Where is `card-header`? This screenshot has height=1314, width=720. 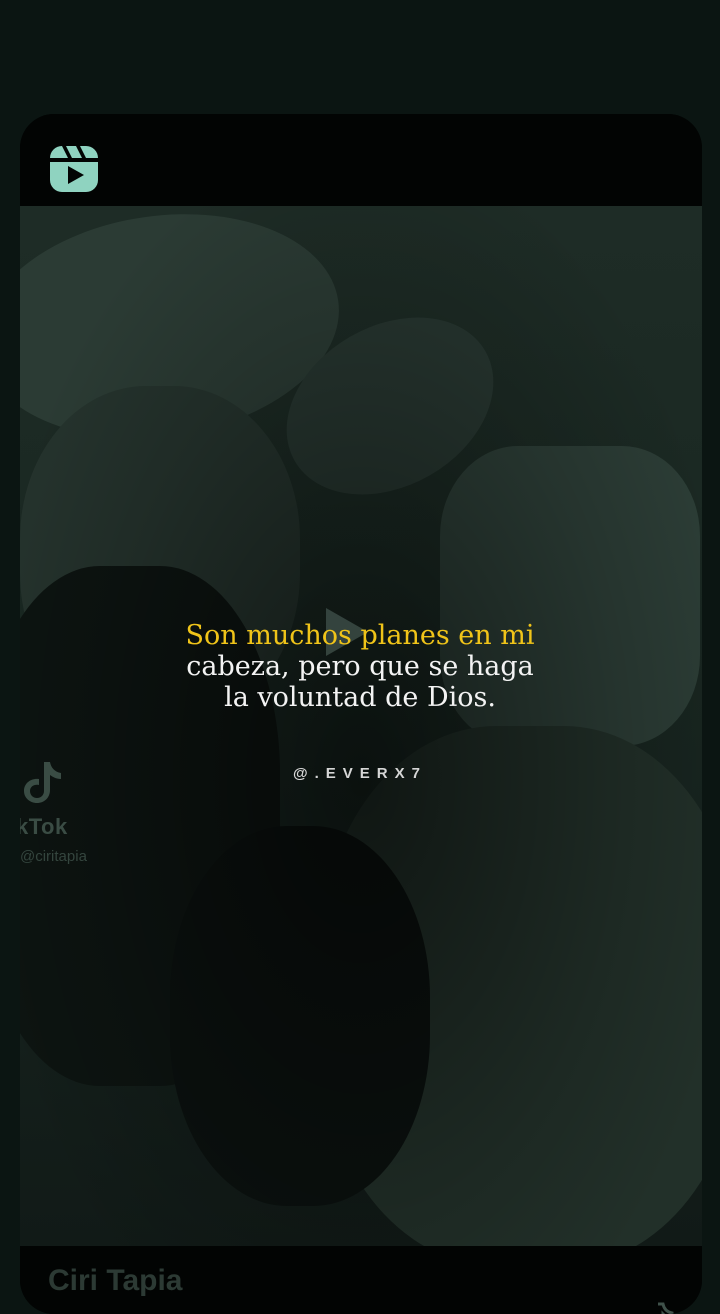
card-header is located at coordinates (361, 160).